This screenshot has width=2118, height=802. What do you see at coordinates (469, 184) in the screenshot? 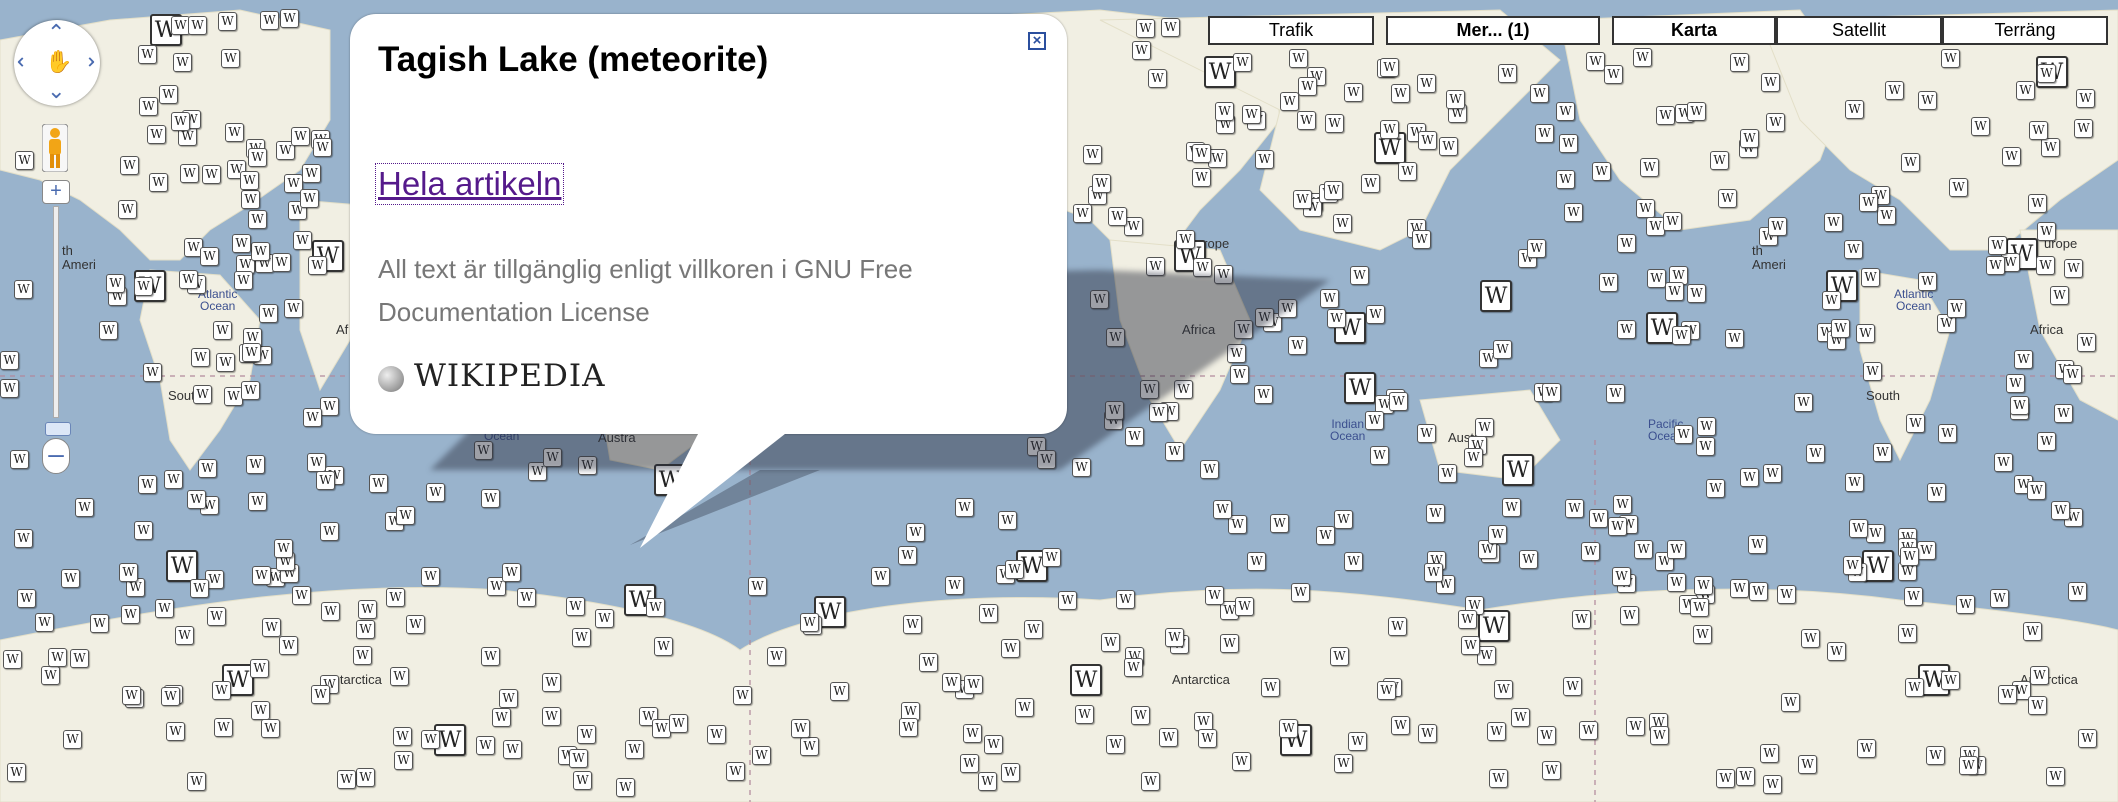
I see `full-article-link: Hela artikeln` at bounding box center [469, 184].